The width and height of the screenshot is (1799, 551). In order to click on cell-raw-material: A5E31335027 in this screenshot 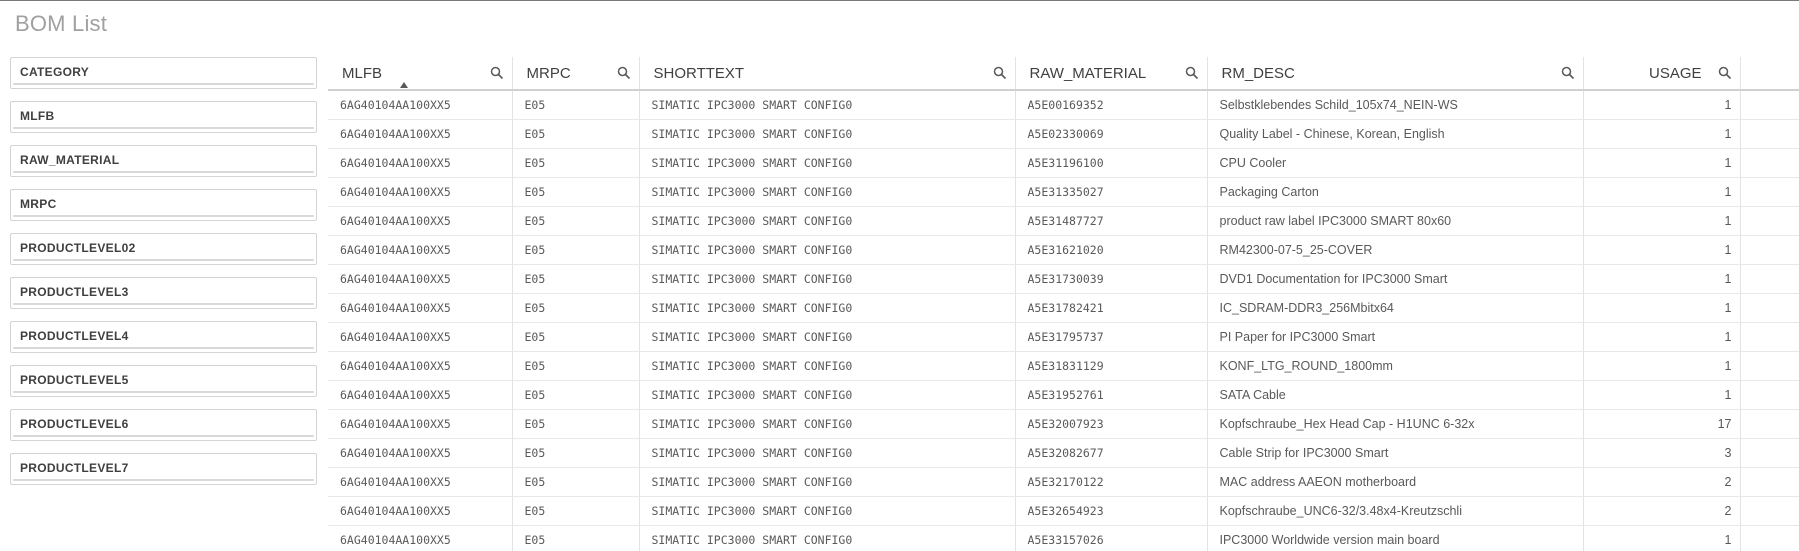, I will do `click(1111, 192)`.